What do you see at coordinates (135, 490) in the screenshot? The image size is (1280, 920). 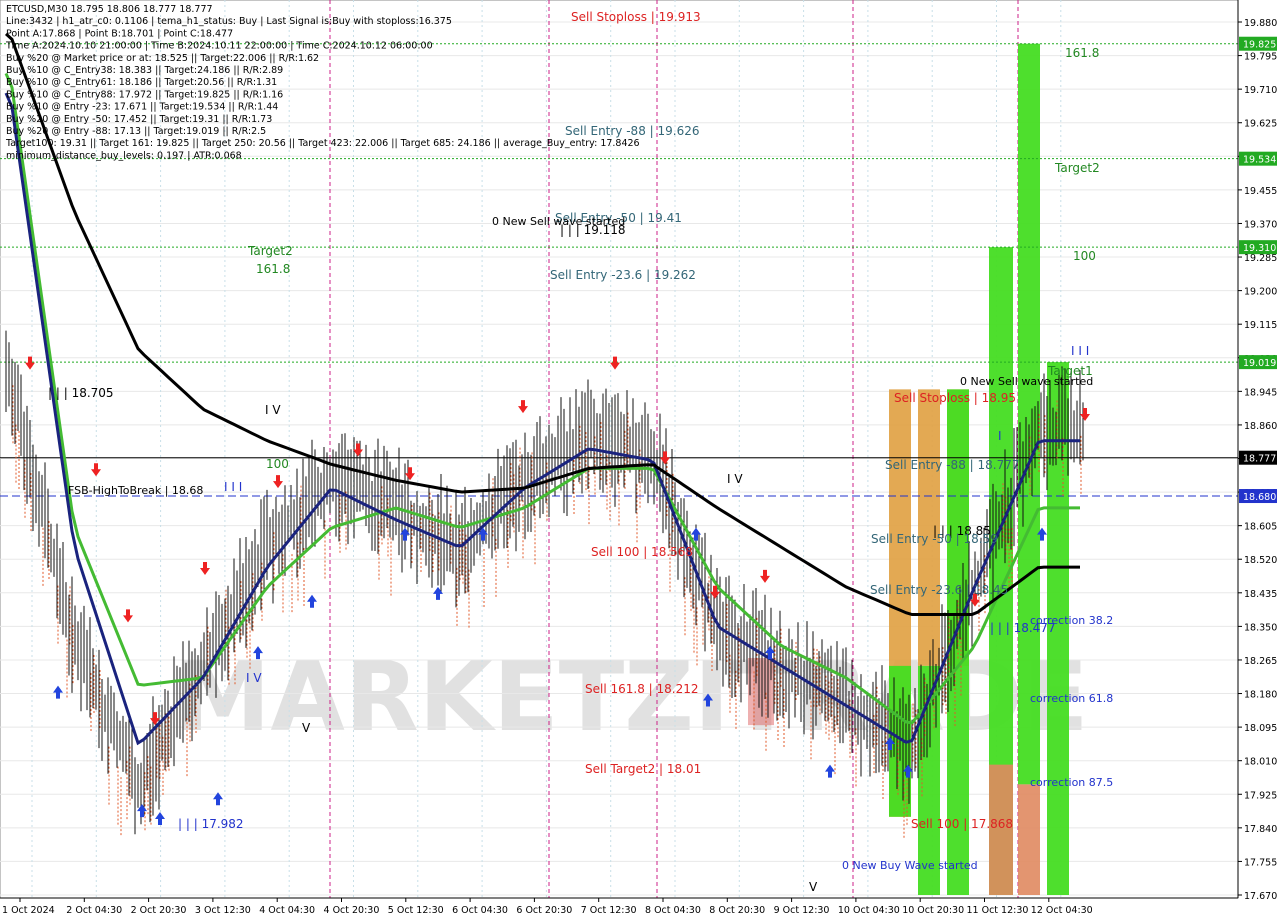 I see `annotation-label: FSB-HighToBreak | 18.68` at bounding box center [135, 490].